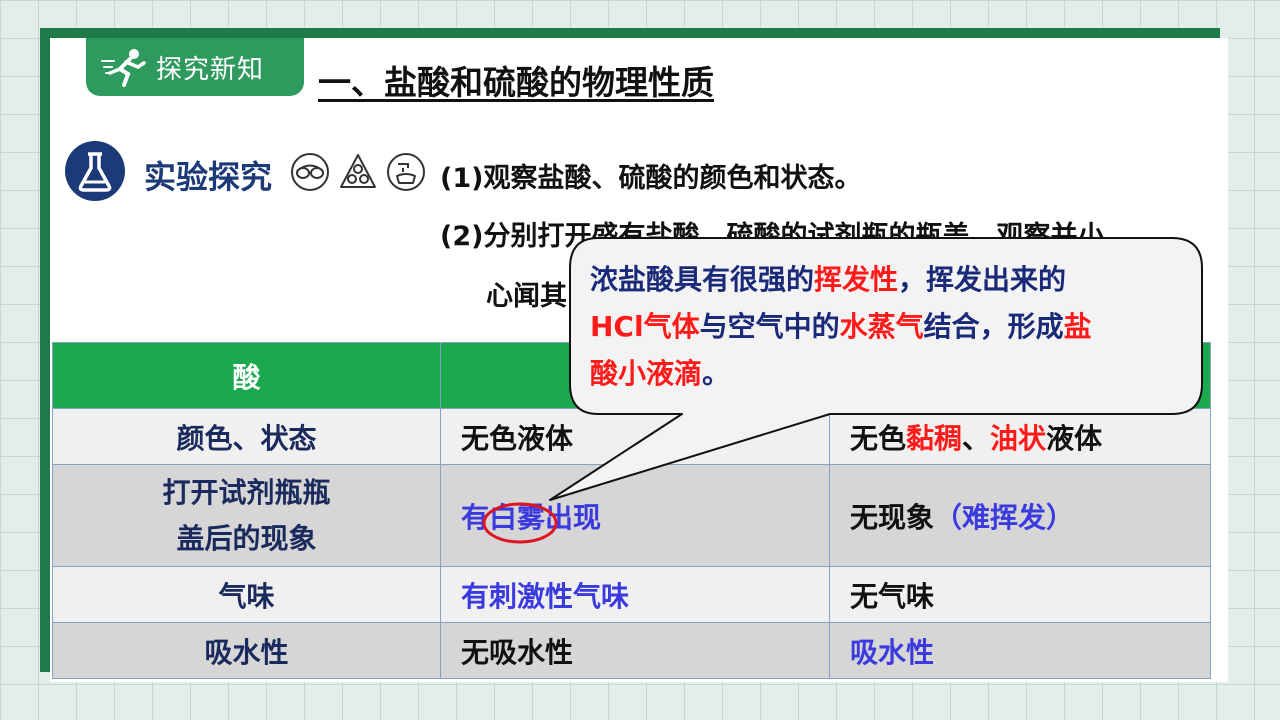 The height and width of the screenshot is (720, 1280). What do you see at coordinates (631, 515) in the screenshot?
I see `table-row: 打开试剂瓶瓶 盖后的现象 有白雾出现 无现象（难挥发）` at bounding box center [631, 515].